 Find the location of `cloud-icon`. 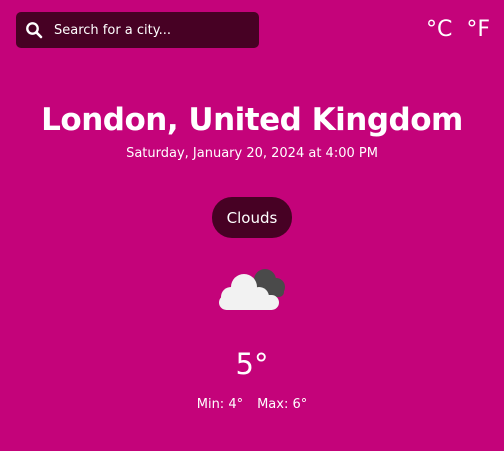

cloud-icon is located at coordinates (253, 288).